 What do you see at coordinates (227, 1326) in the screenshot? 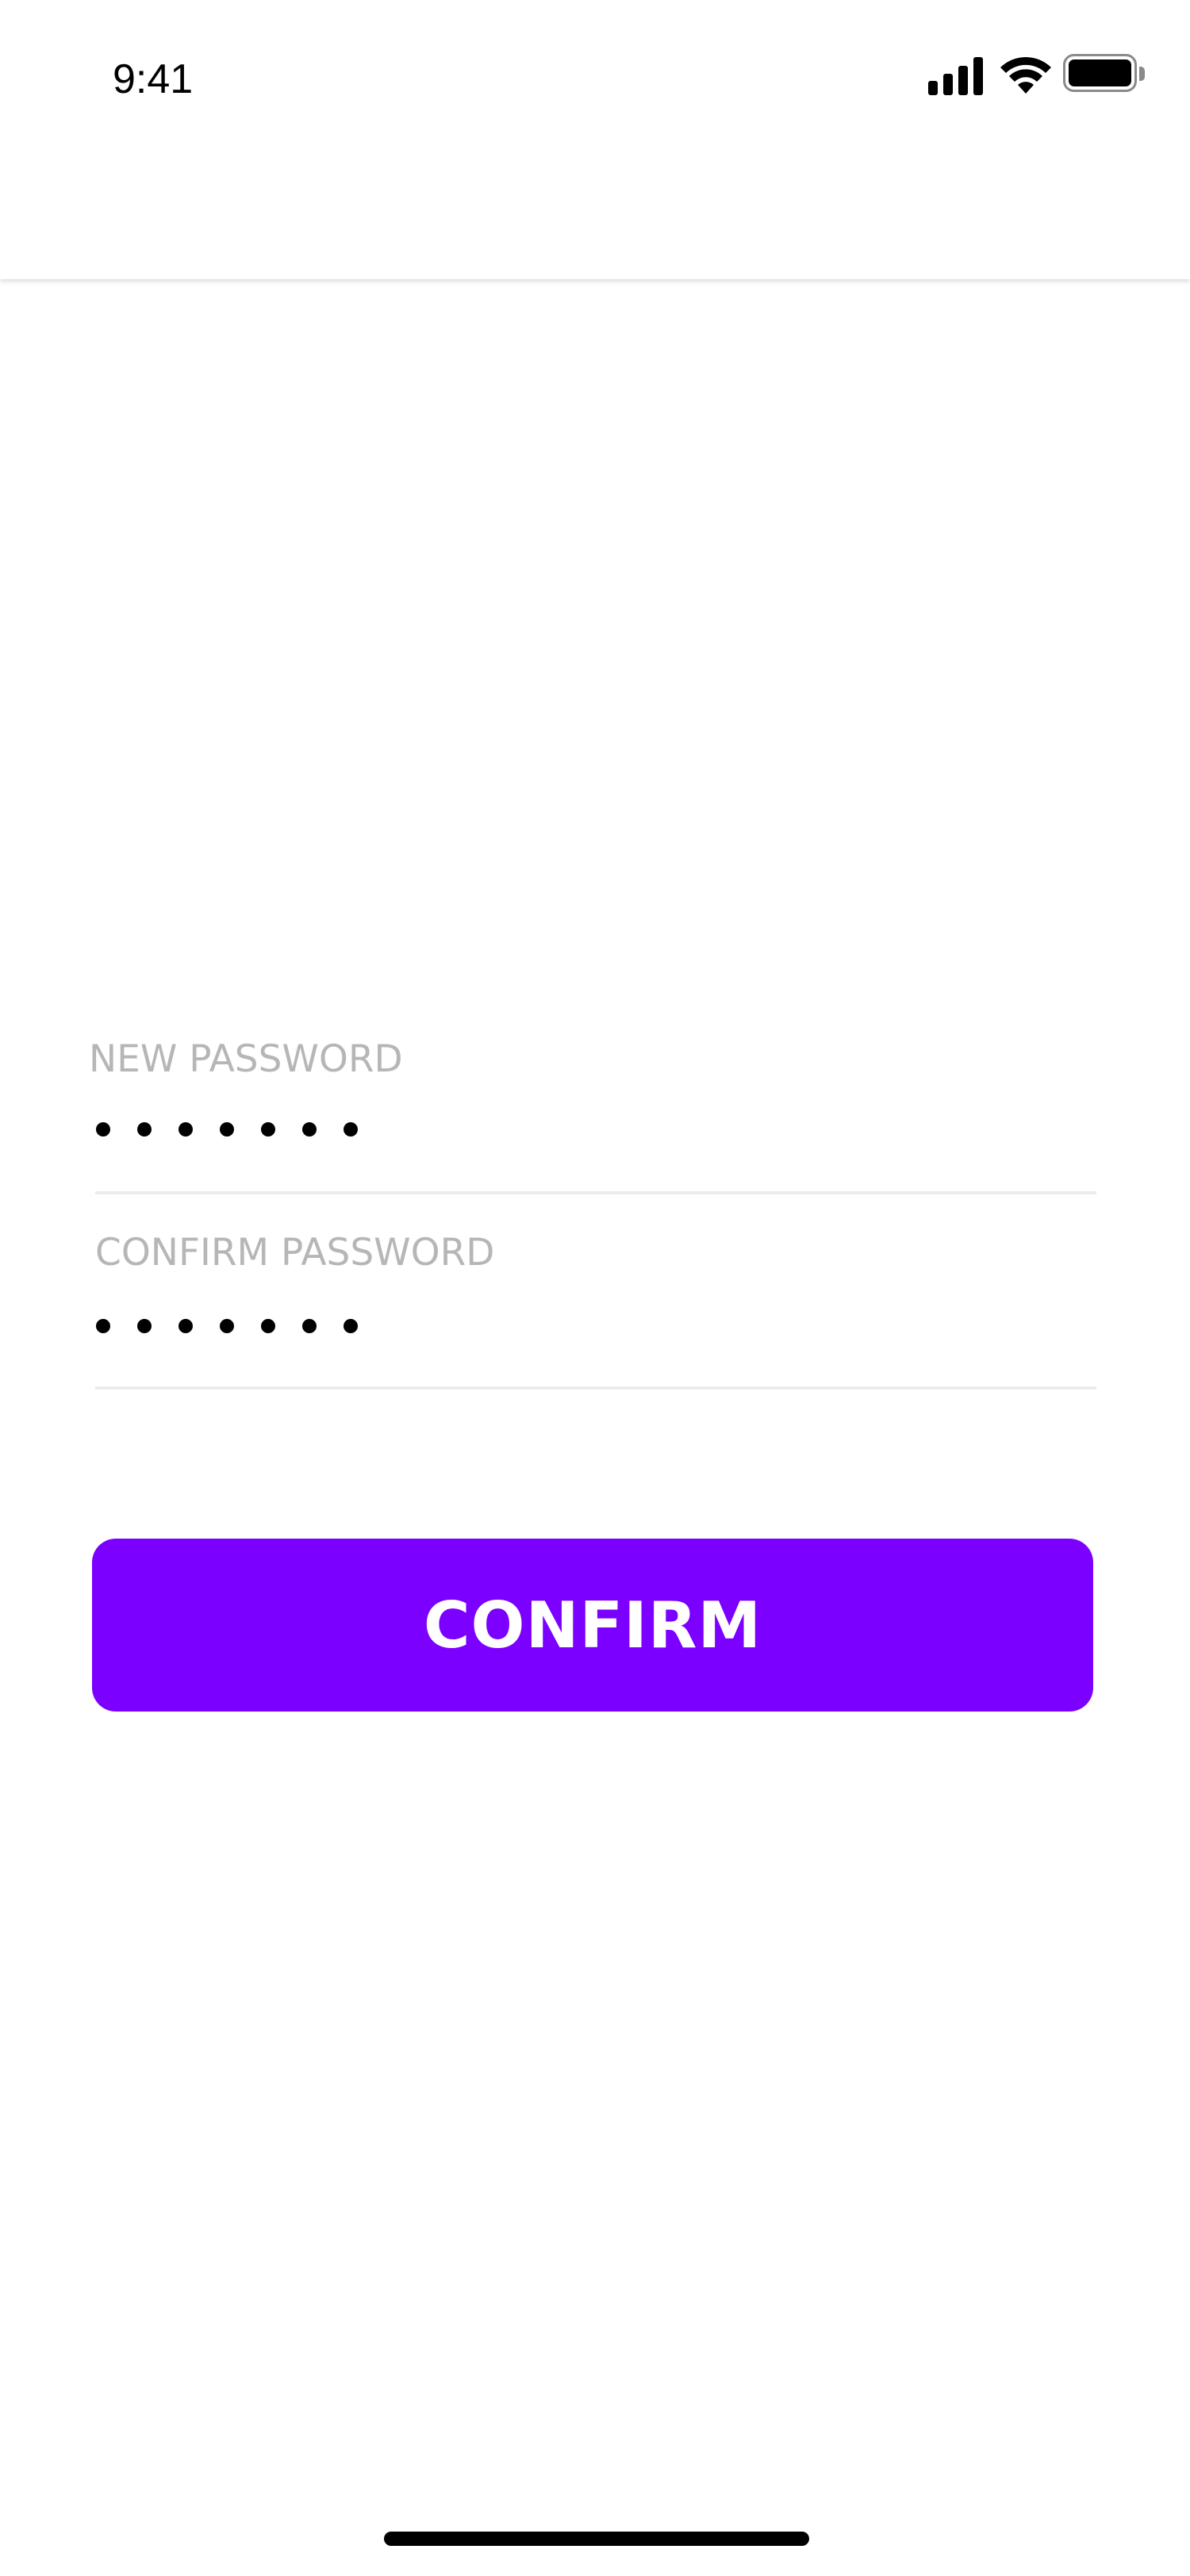
I see `confirm-password-dots` at bounding box center [227, 1326].